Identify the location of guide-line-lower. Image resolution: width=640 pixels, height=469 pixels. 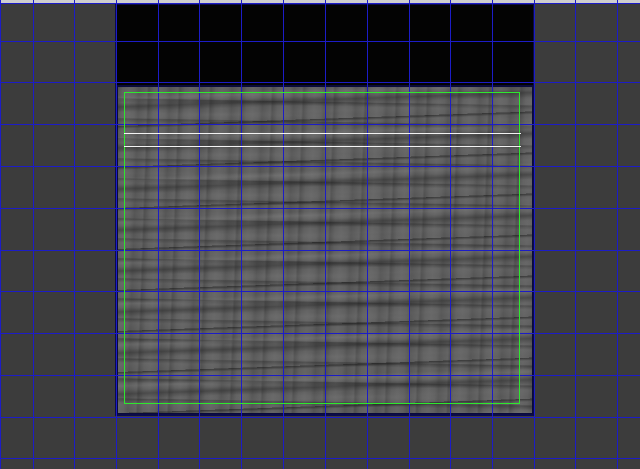
(322, 146).